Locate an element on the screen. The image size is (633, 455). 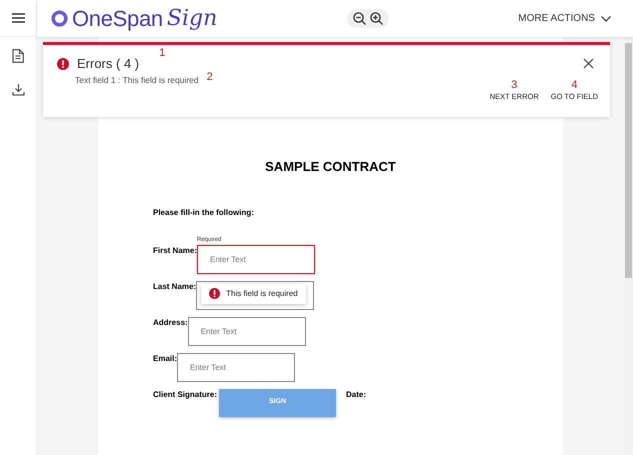
document-title: SAMPLE CONTRACT is located at coordinates (330, 167).